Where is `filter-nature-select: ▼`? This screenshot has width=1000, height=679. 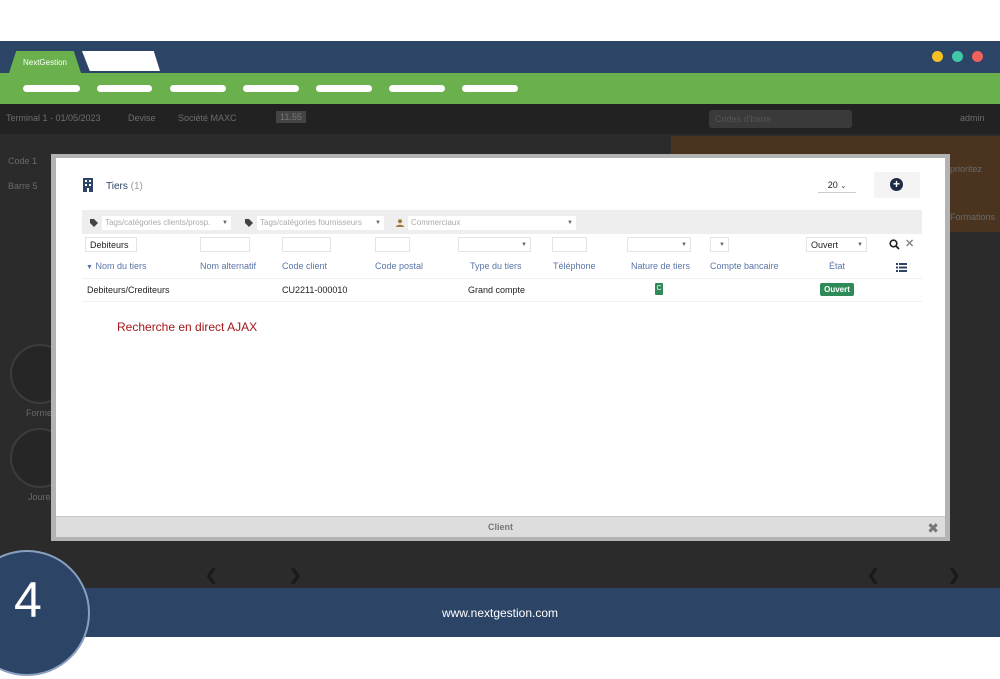 filter-nature-select: ▼ is located at coordinates (659, 244).